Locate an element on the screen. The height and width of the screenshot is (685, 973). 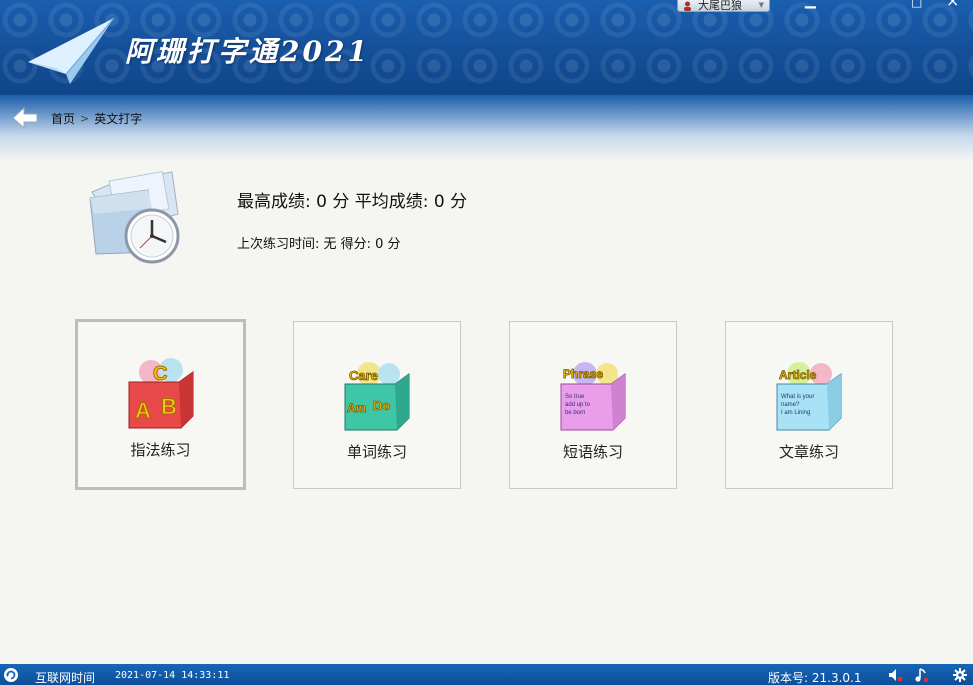
volume-icon is located at coordinates (895, 675).